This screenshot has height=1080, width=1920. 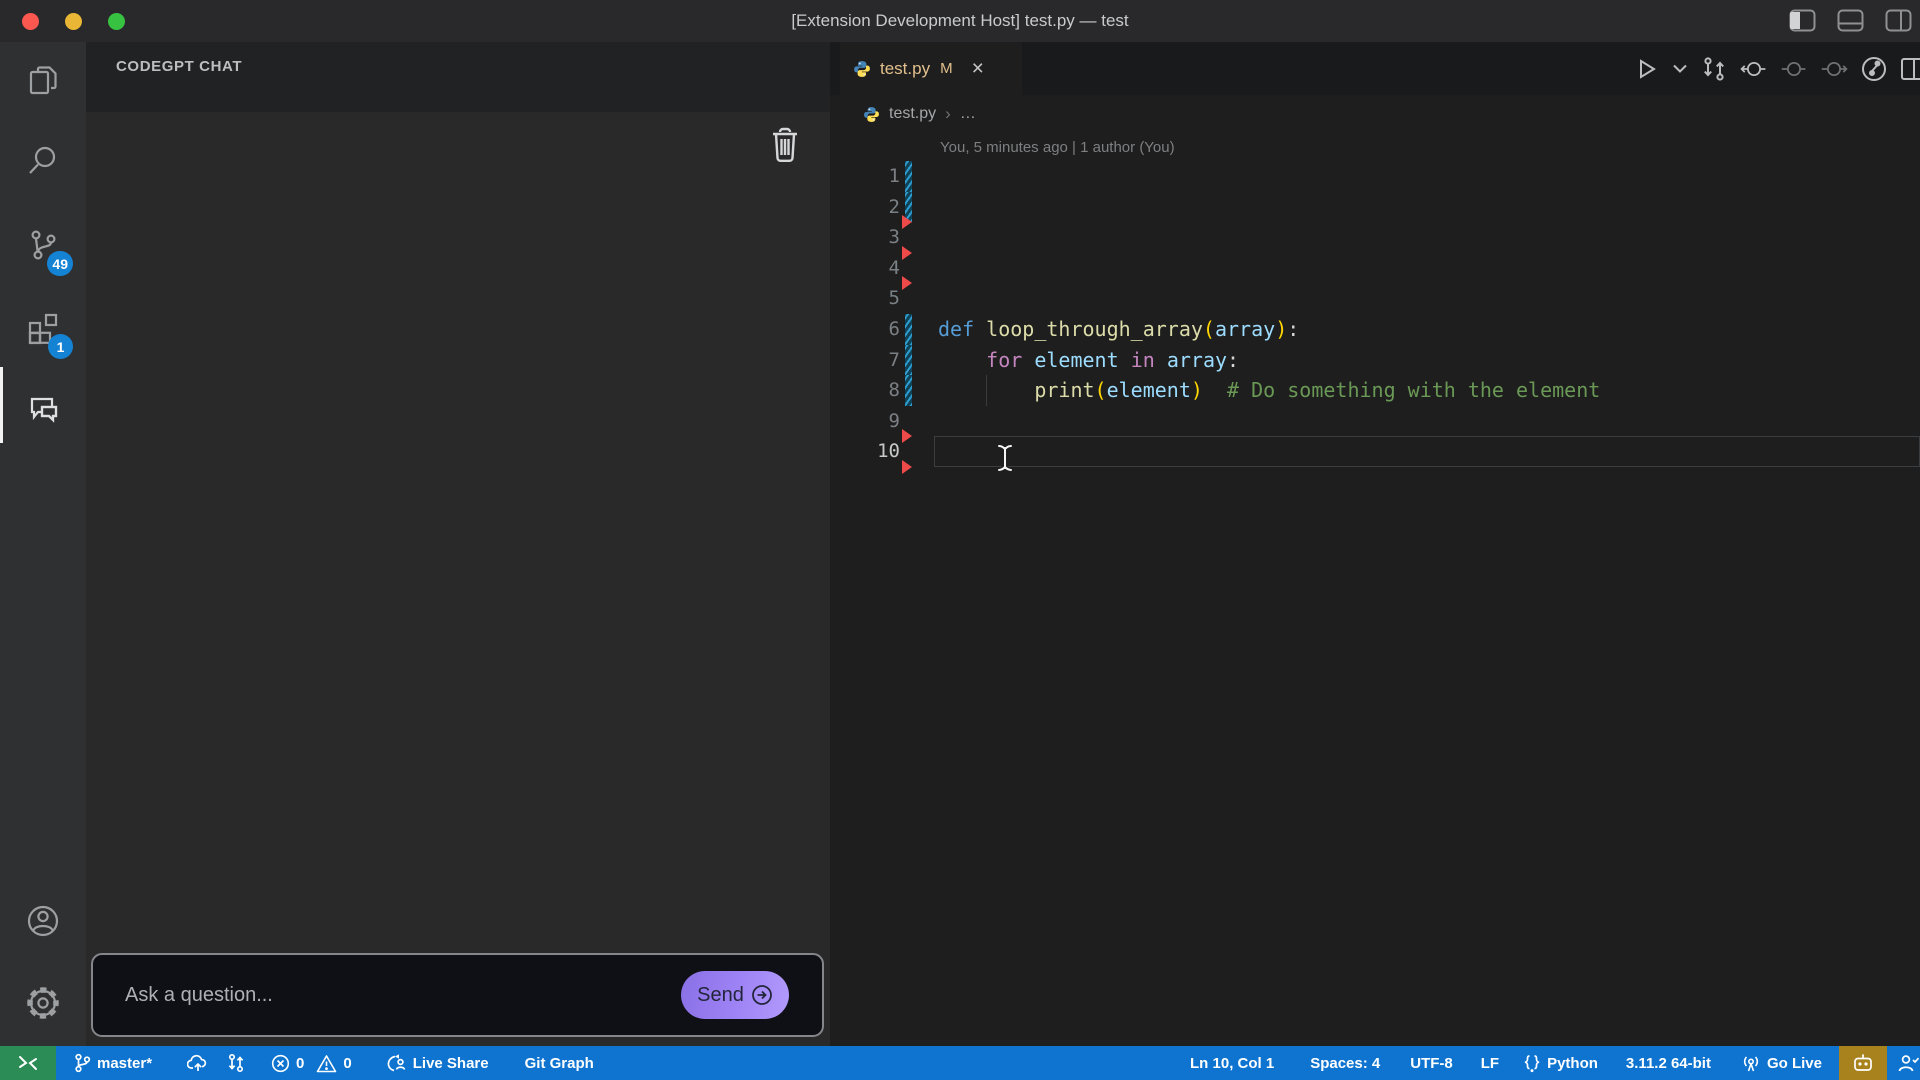 I want to click on interpreter-item: 3.11.2 64-bit, so click(x=1668, y=1063).